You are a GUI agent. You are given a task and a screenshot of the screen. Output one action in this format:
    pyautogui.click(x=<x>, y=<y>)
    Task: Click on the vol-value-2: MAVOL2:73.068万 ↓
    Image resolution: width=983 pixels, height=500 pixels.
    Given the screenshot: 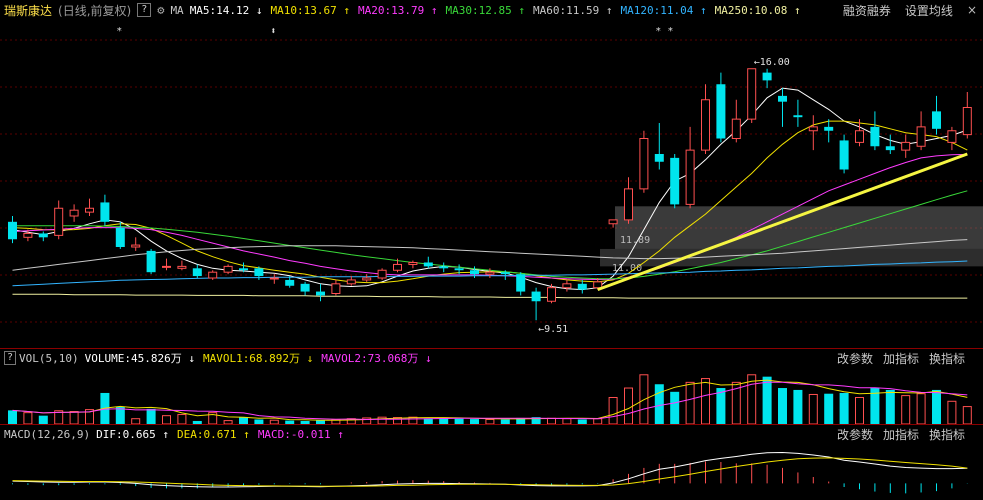 What is the action you would take?
    pyautogui.click(x=376, y=358)
    